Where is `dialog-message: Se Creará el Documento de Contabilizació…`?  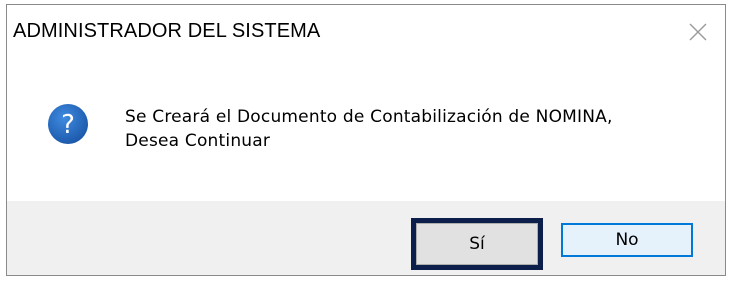 dialog-message: Se Creará el Documento de Contabilizació… is located at coordinates (369, 129).